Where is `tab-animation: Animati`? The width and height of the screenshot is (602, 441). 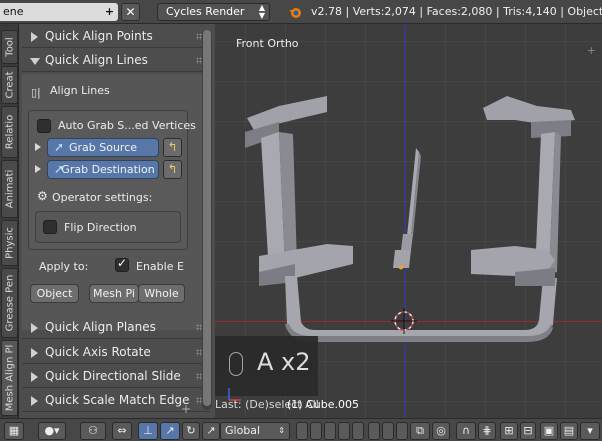
tab-animation: Animati is located at coordinates (9, 189).